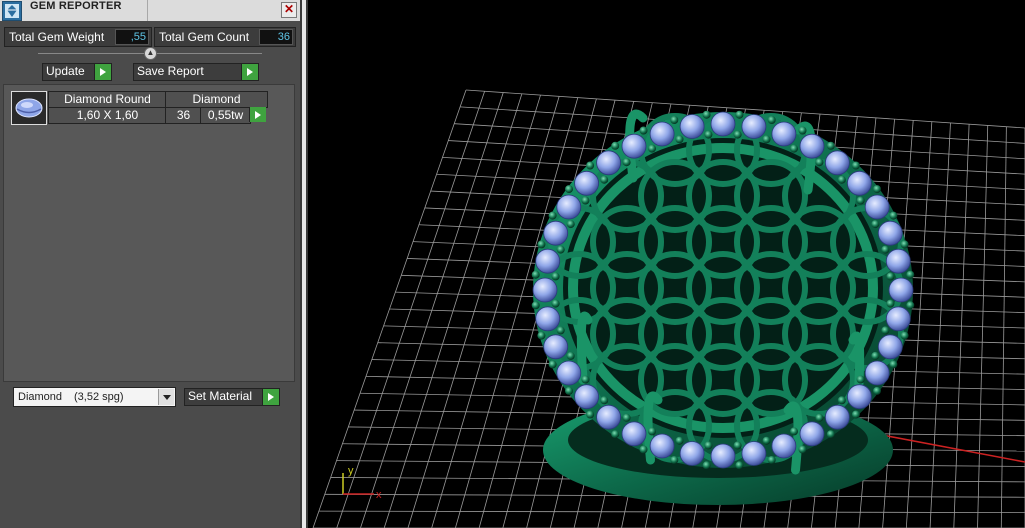 This screenshot has width=1025, height=528. I want to click on gem-table-header-material: Diamond, so click(216, 99).